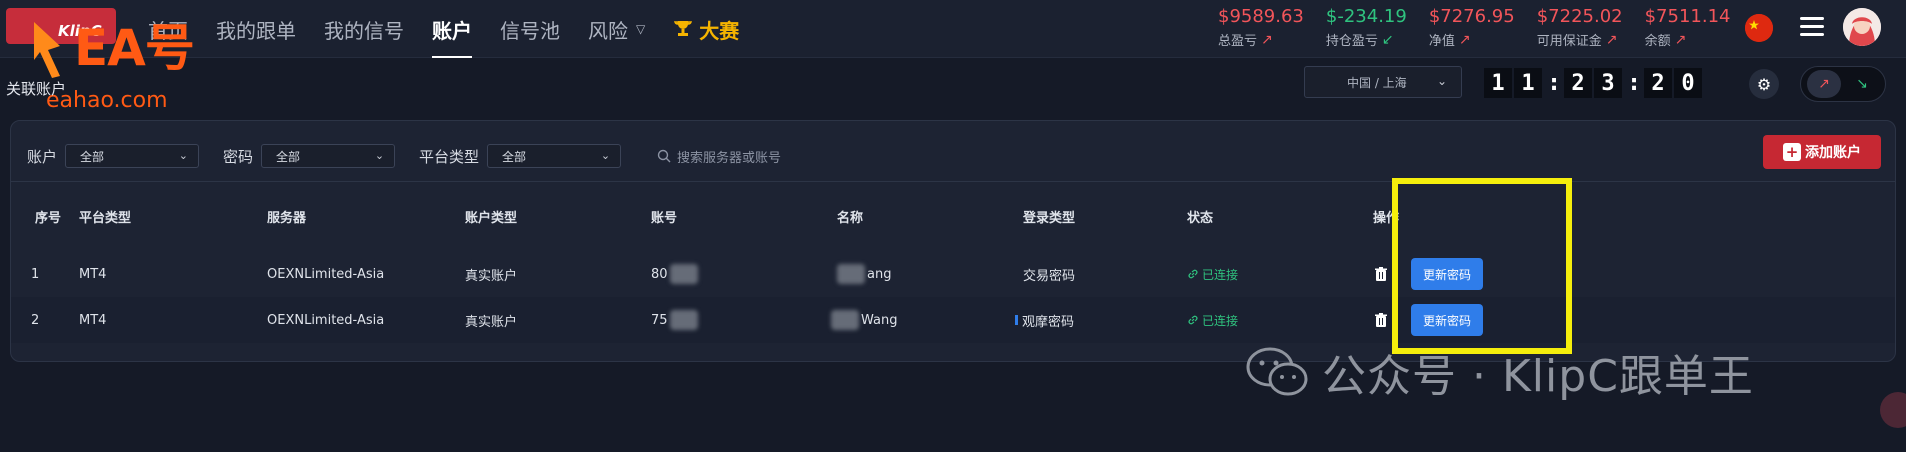 Image resolution: width=1906 pixels, height=452 pixels. What do you see at coordinates (1238, 41) in the screenshot?
I see `stat-label: 总盈亏` at bounding box center [1238, 41].